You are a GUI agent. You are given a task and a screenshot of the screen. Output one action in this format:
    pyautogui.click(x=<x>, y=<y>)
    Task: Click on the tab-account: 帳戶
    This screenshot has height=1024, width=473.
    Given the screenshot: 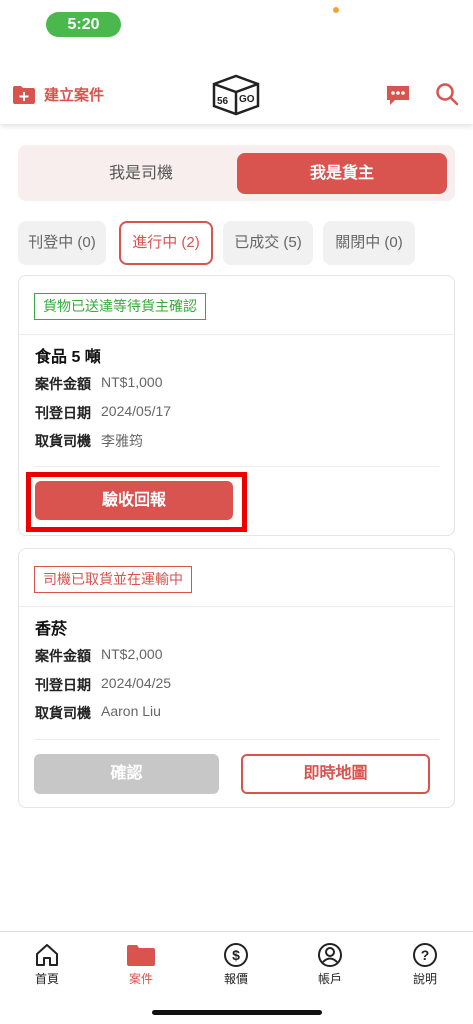 What is the action you would take?
    pyautogui.click(x=330, y=964)
    